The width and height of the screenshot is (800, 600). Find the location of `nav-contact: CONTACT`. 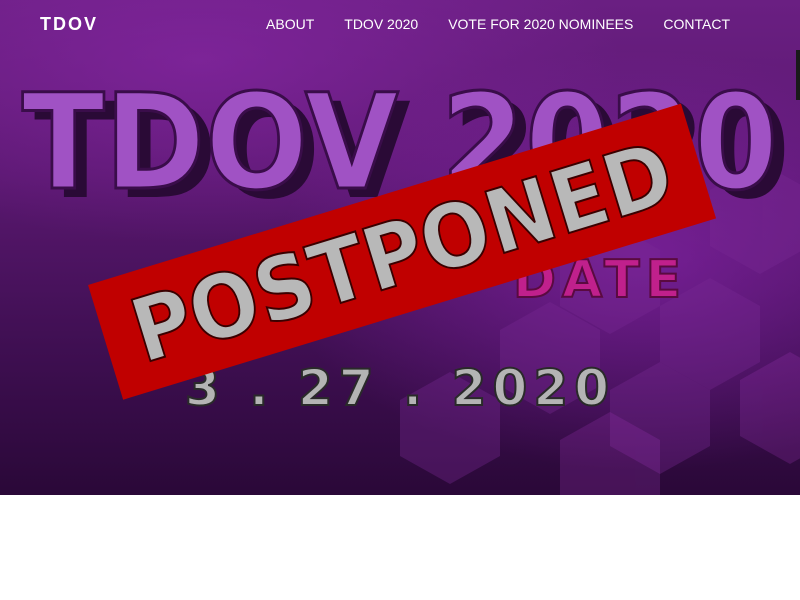

nav-contact: CONTACT is located at coordinates (696, 24).